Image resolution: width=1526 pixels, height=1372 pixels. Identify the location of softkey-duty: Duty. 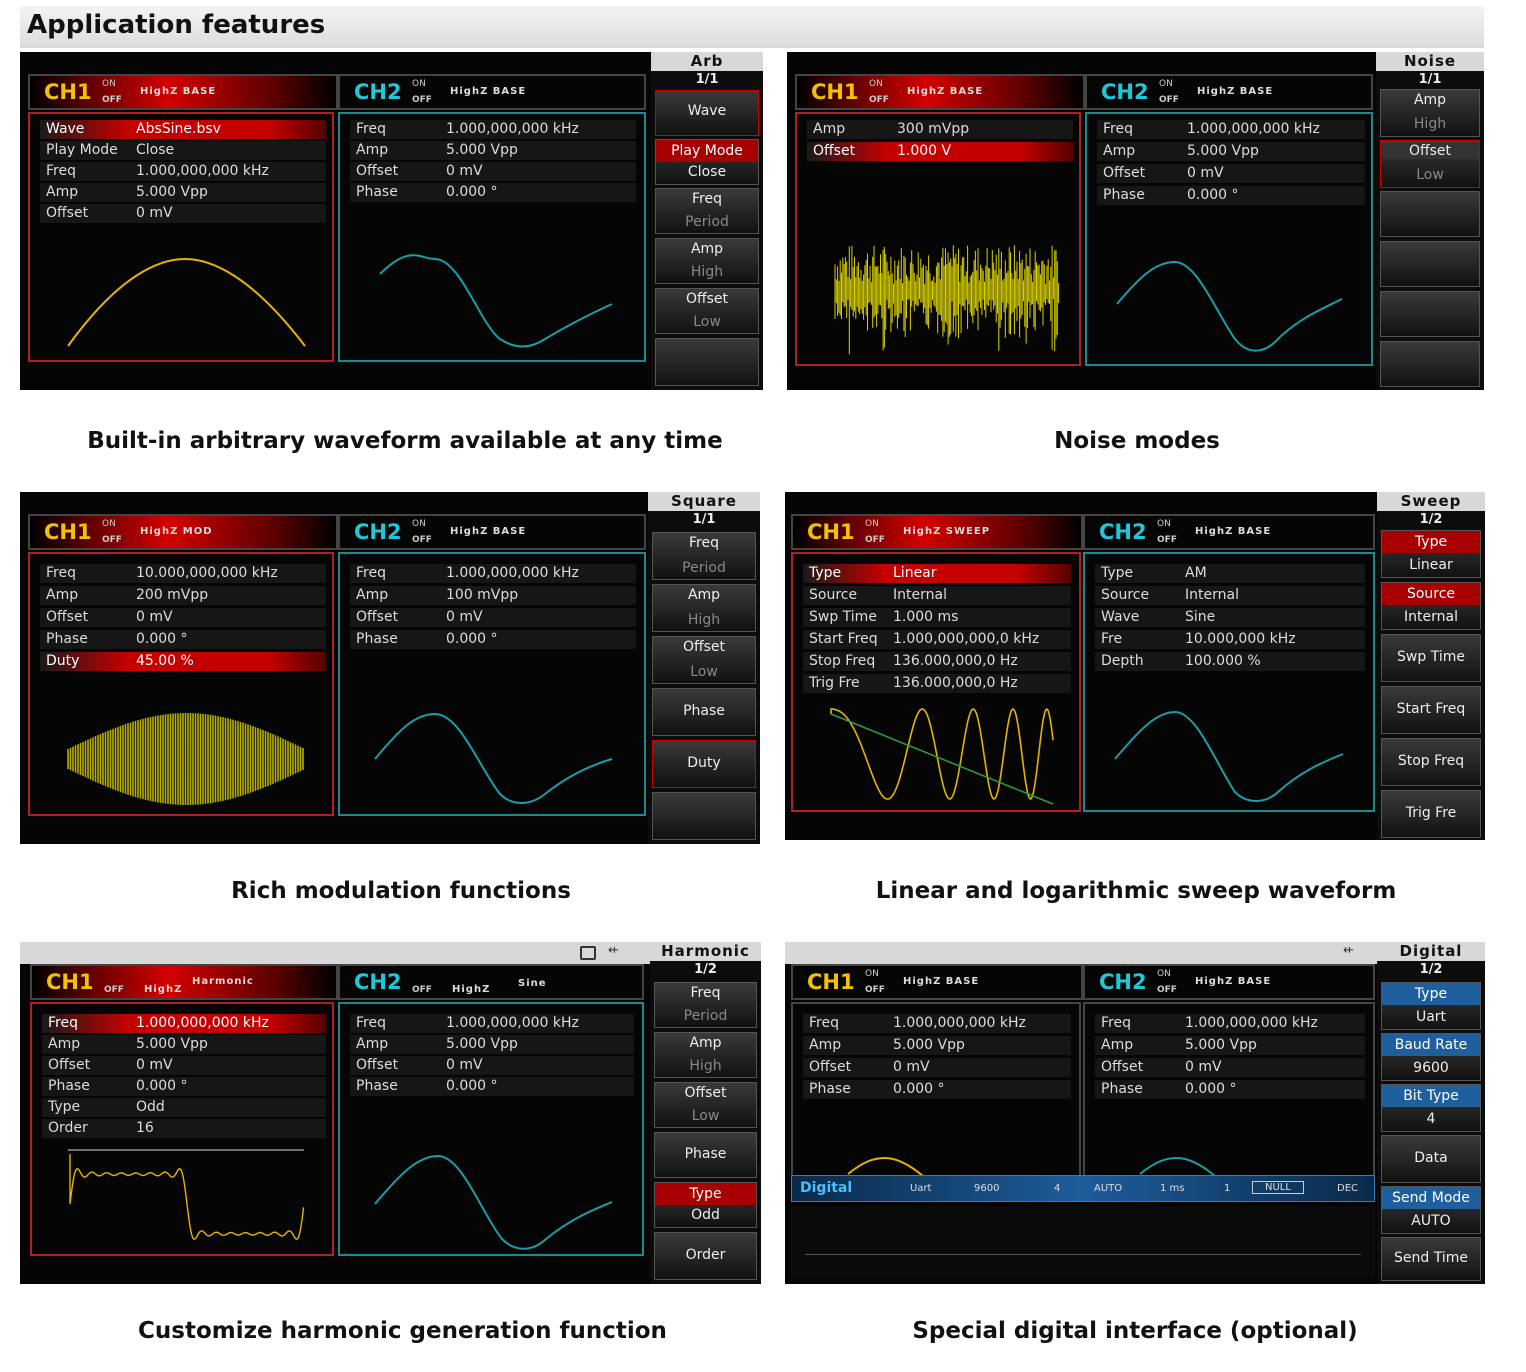
(704, 764).